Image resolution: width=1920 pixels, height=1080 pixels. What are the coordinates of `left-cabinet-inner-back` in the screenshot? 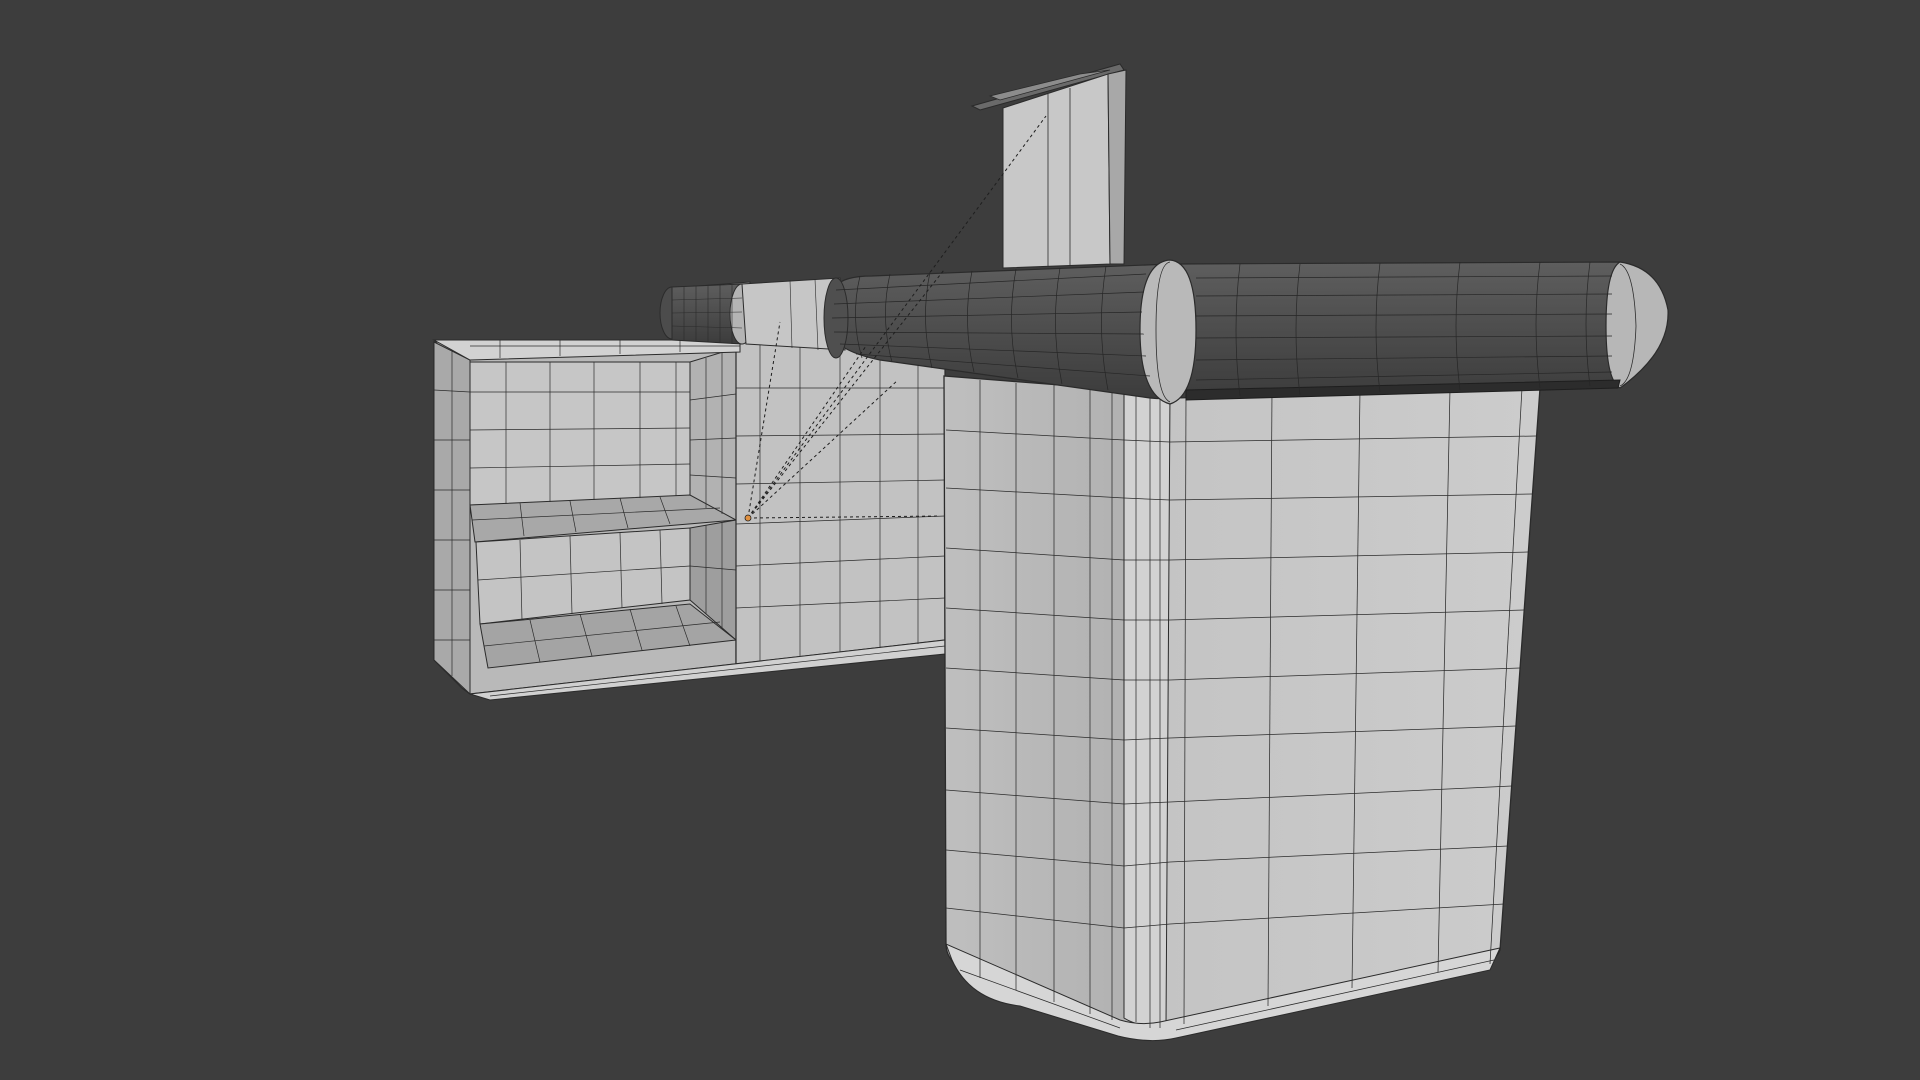 It's located at (580, 433).